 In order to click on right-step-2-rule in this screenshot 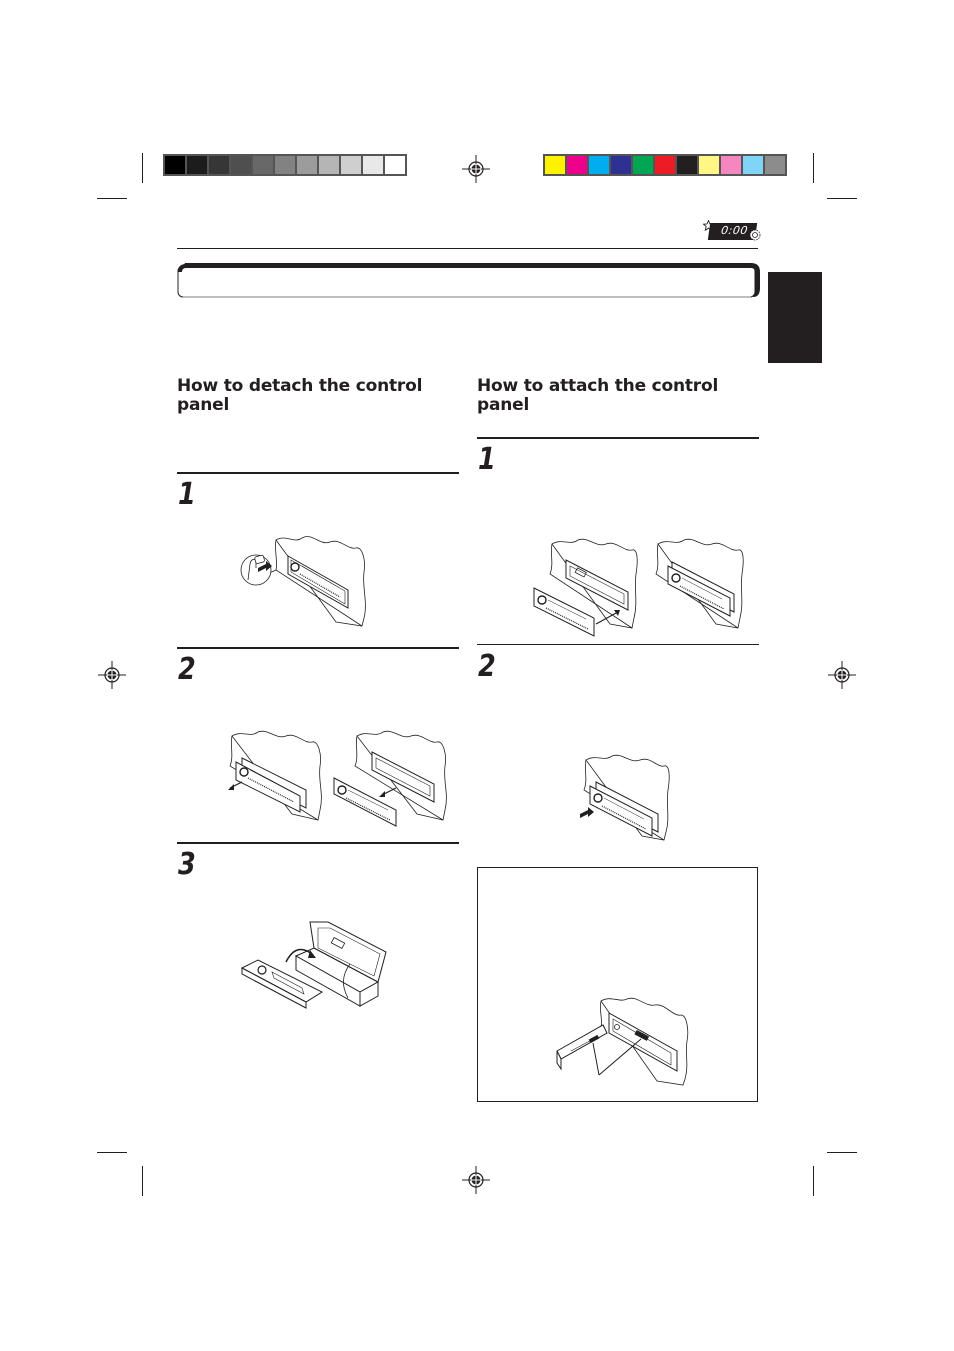, I will do `click(618, 644)`.